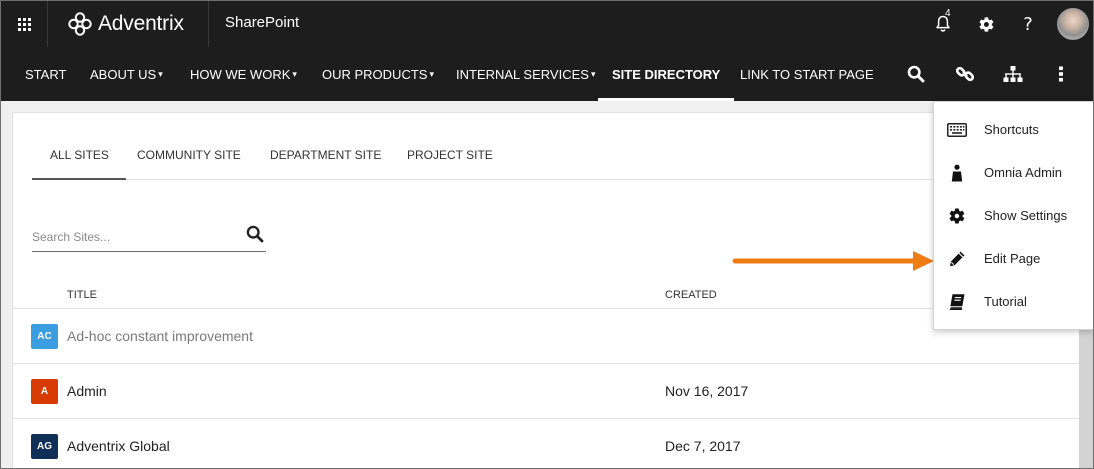 The height and width of the screenshot is (469, 1094). I want to click on help-button: ?, so click(1028, 24).